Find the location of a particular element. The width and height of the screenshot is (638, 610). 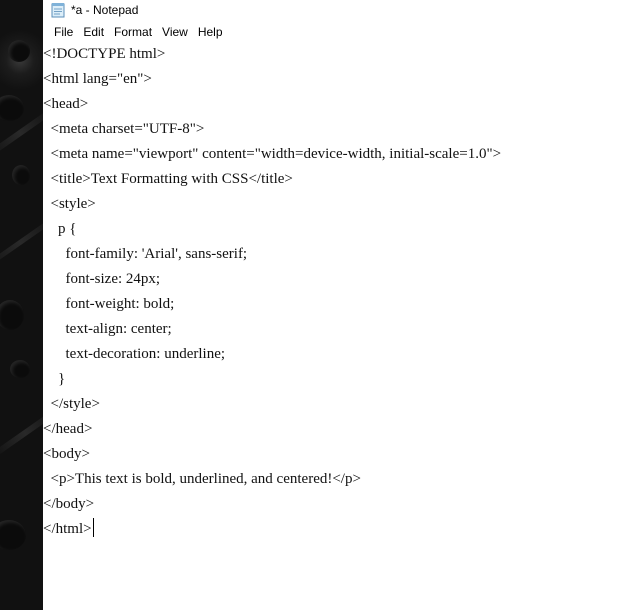

editor-line: text-decoration: underline; is located at coordinates (134, 354).